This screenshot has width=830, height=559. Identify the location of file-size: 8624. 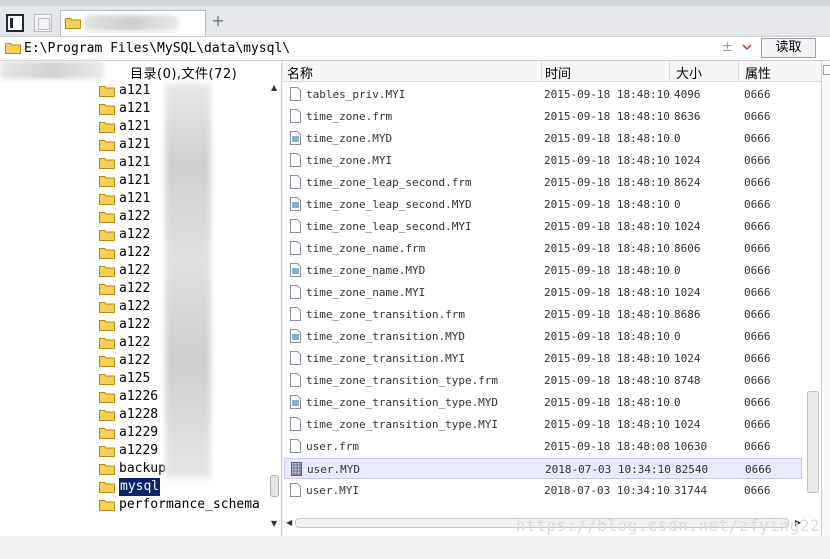
(687, 182).